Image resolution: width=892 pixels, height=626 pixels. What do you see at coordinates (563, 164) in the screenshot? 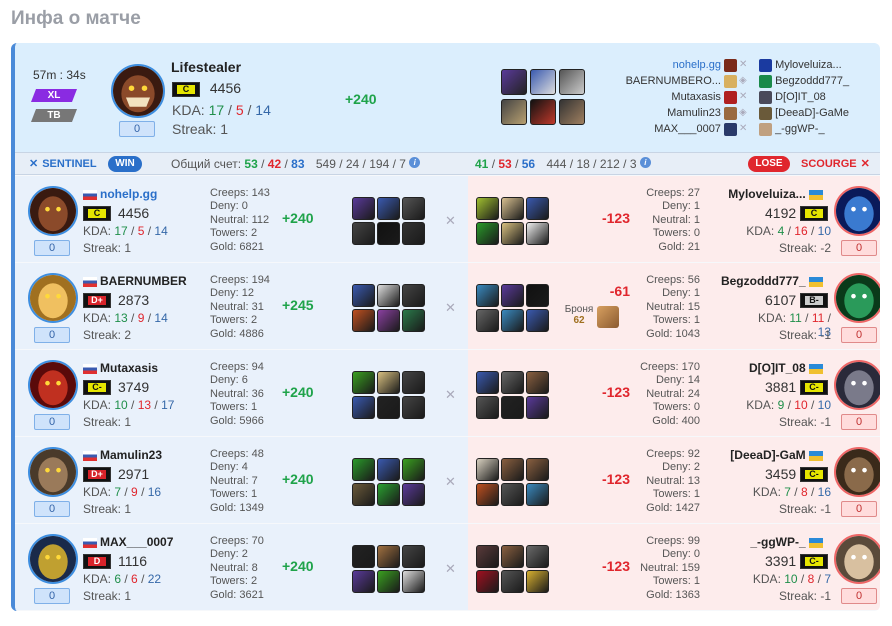
I see `scourge-score: 41 / 53 / 56 444 / 18 / 212 / 3 i` at bounding box center [563, 164].